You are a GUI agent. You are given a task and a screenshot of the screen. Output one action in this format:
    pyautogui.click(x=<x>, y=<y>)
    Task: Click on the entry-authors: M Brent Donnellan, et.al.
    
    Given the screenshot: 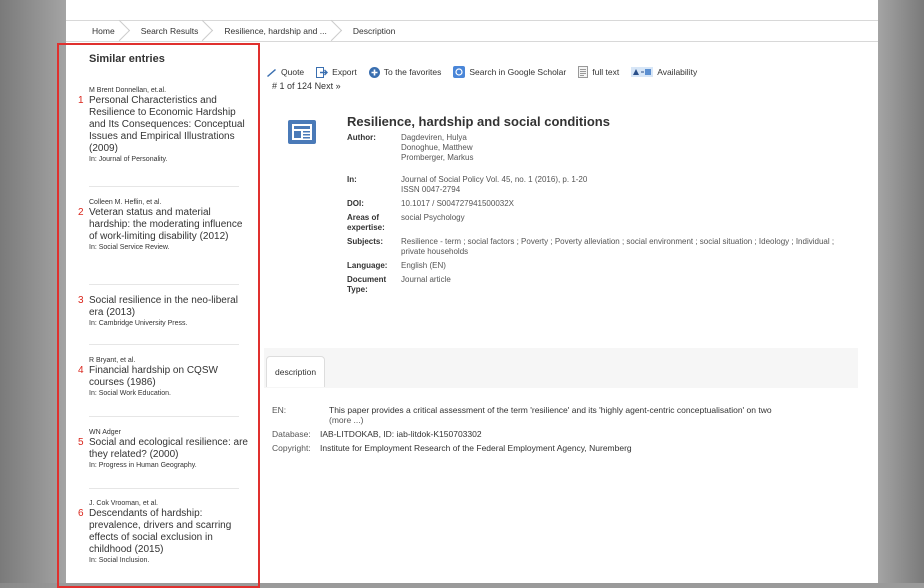 What is the action you would take?
    pyautogui.click(x=128, y=90)
    